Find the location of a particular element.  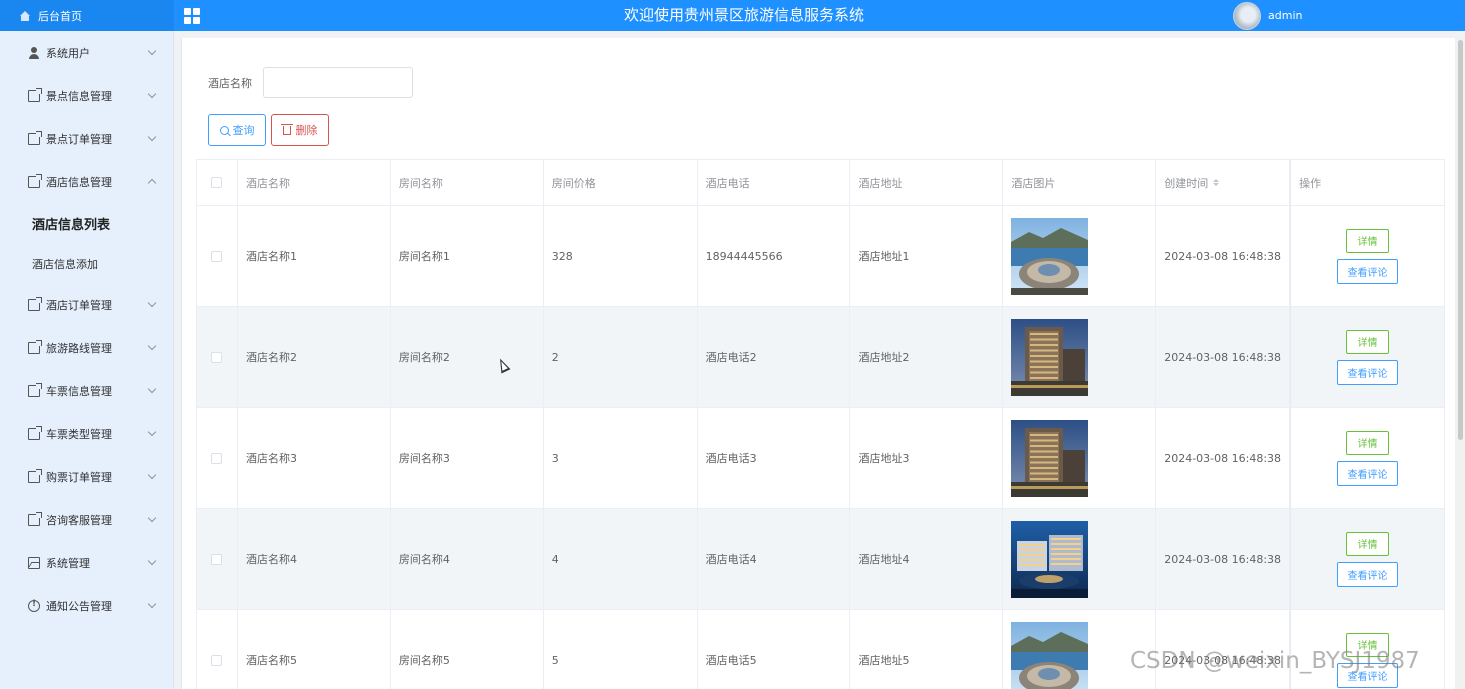

avatar is located at coordinates (1247, 15).